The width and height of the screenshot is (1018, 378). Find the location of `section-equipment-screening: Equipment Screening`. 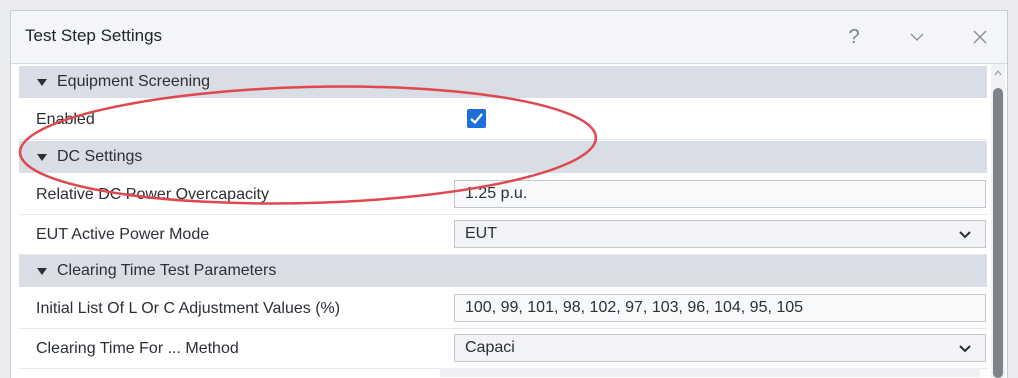

section-equipment-screening: Equipment Screening is located at coordinates (503, 82).